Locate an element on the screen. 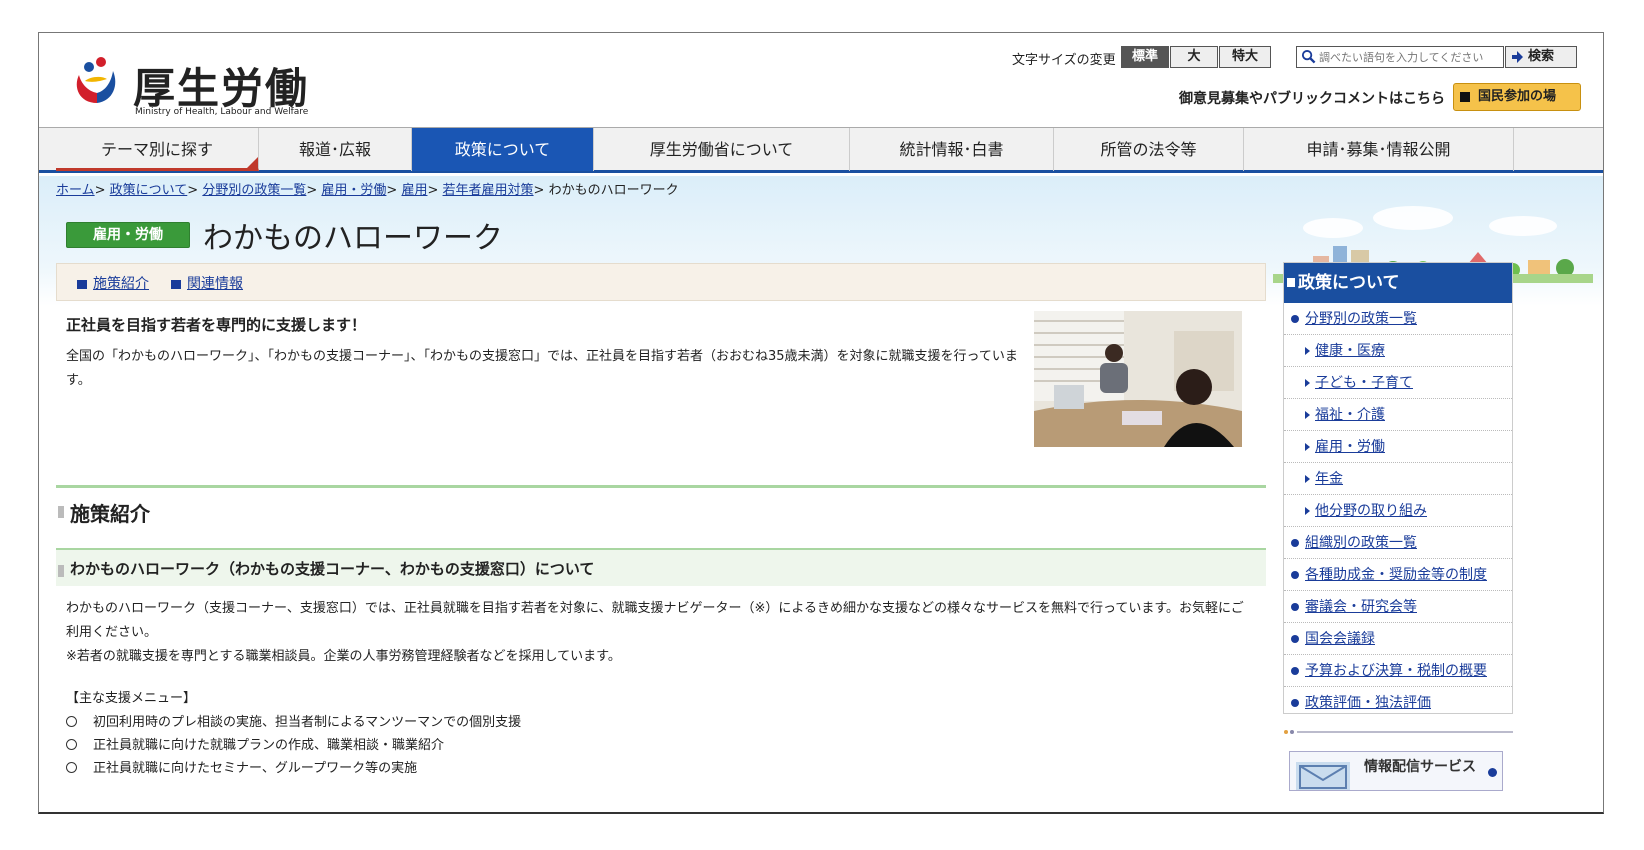  search-button-label: 検索 is located at coordinates (1541, 56).